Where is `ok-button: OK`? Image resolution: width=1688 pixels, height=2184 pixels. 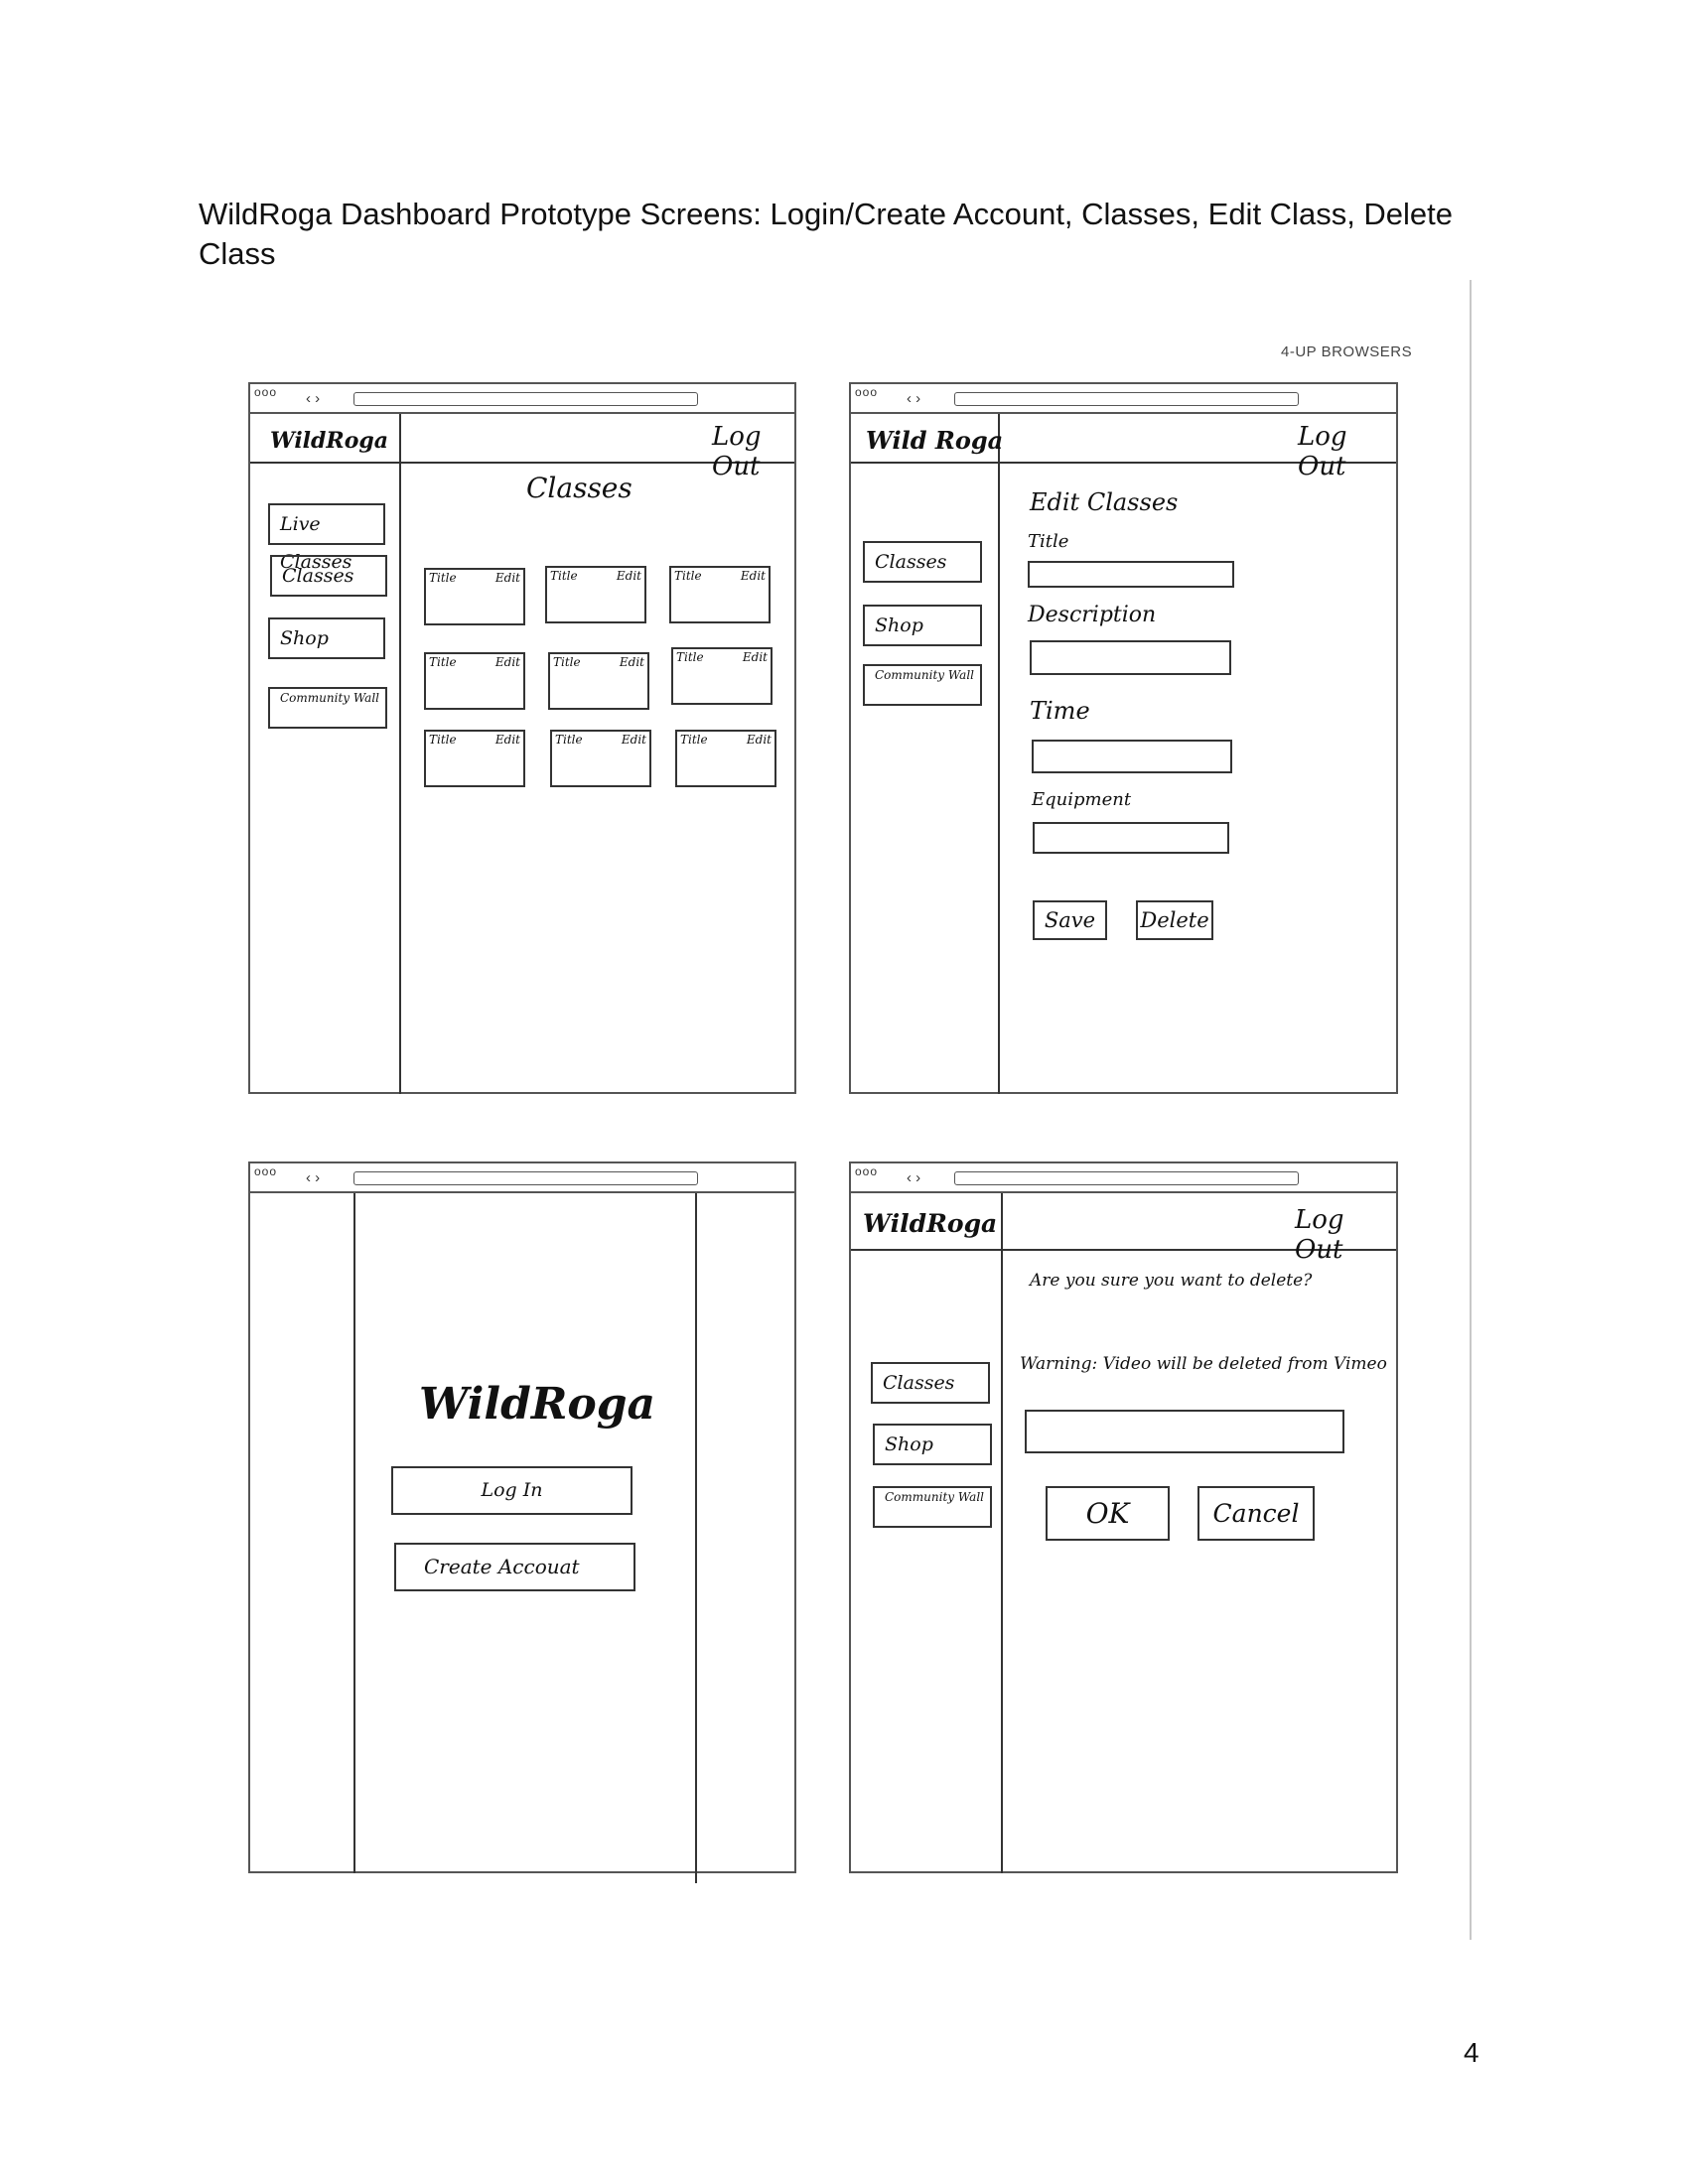
ok-button: OK is located at coordinates (1108, 1513).